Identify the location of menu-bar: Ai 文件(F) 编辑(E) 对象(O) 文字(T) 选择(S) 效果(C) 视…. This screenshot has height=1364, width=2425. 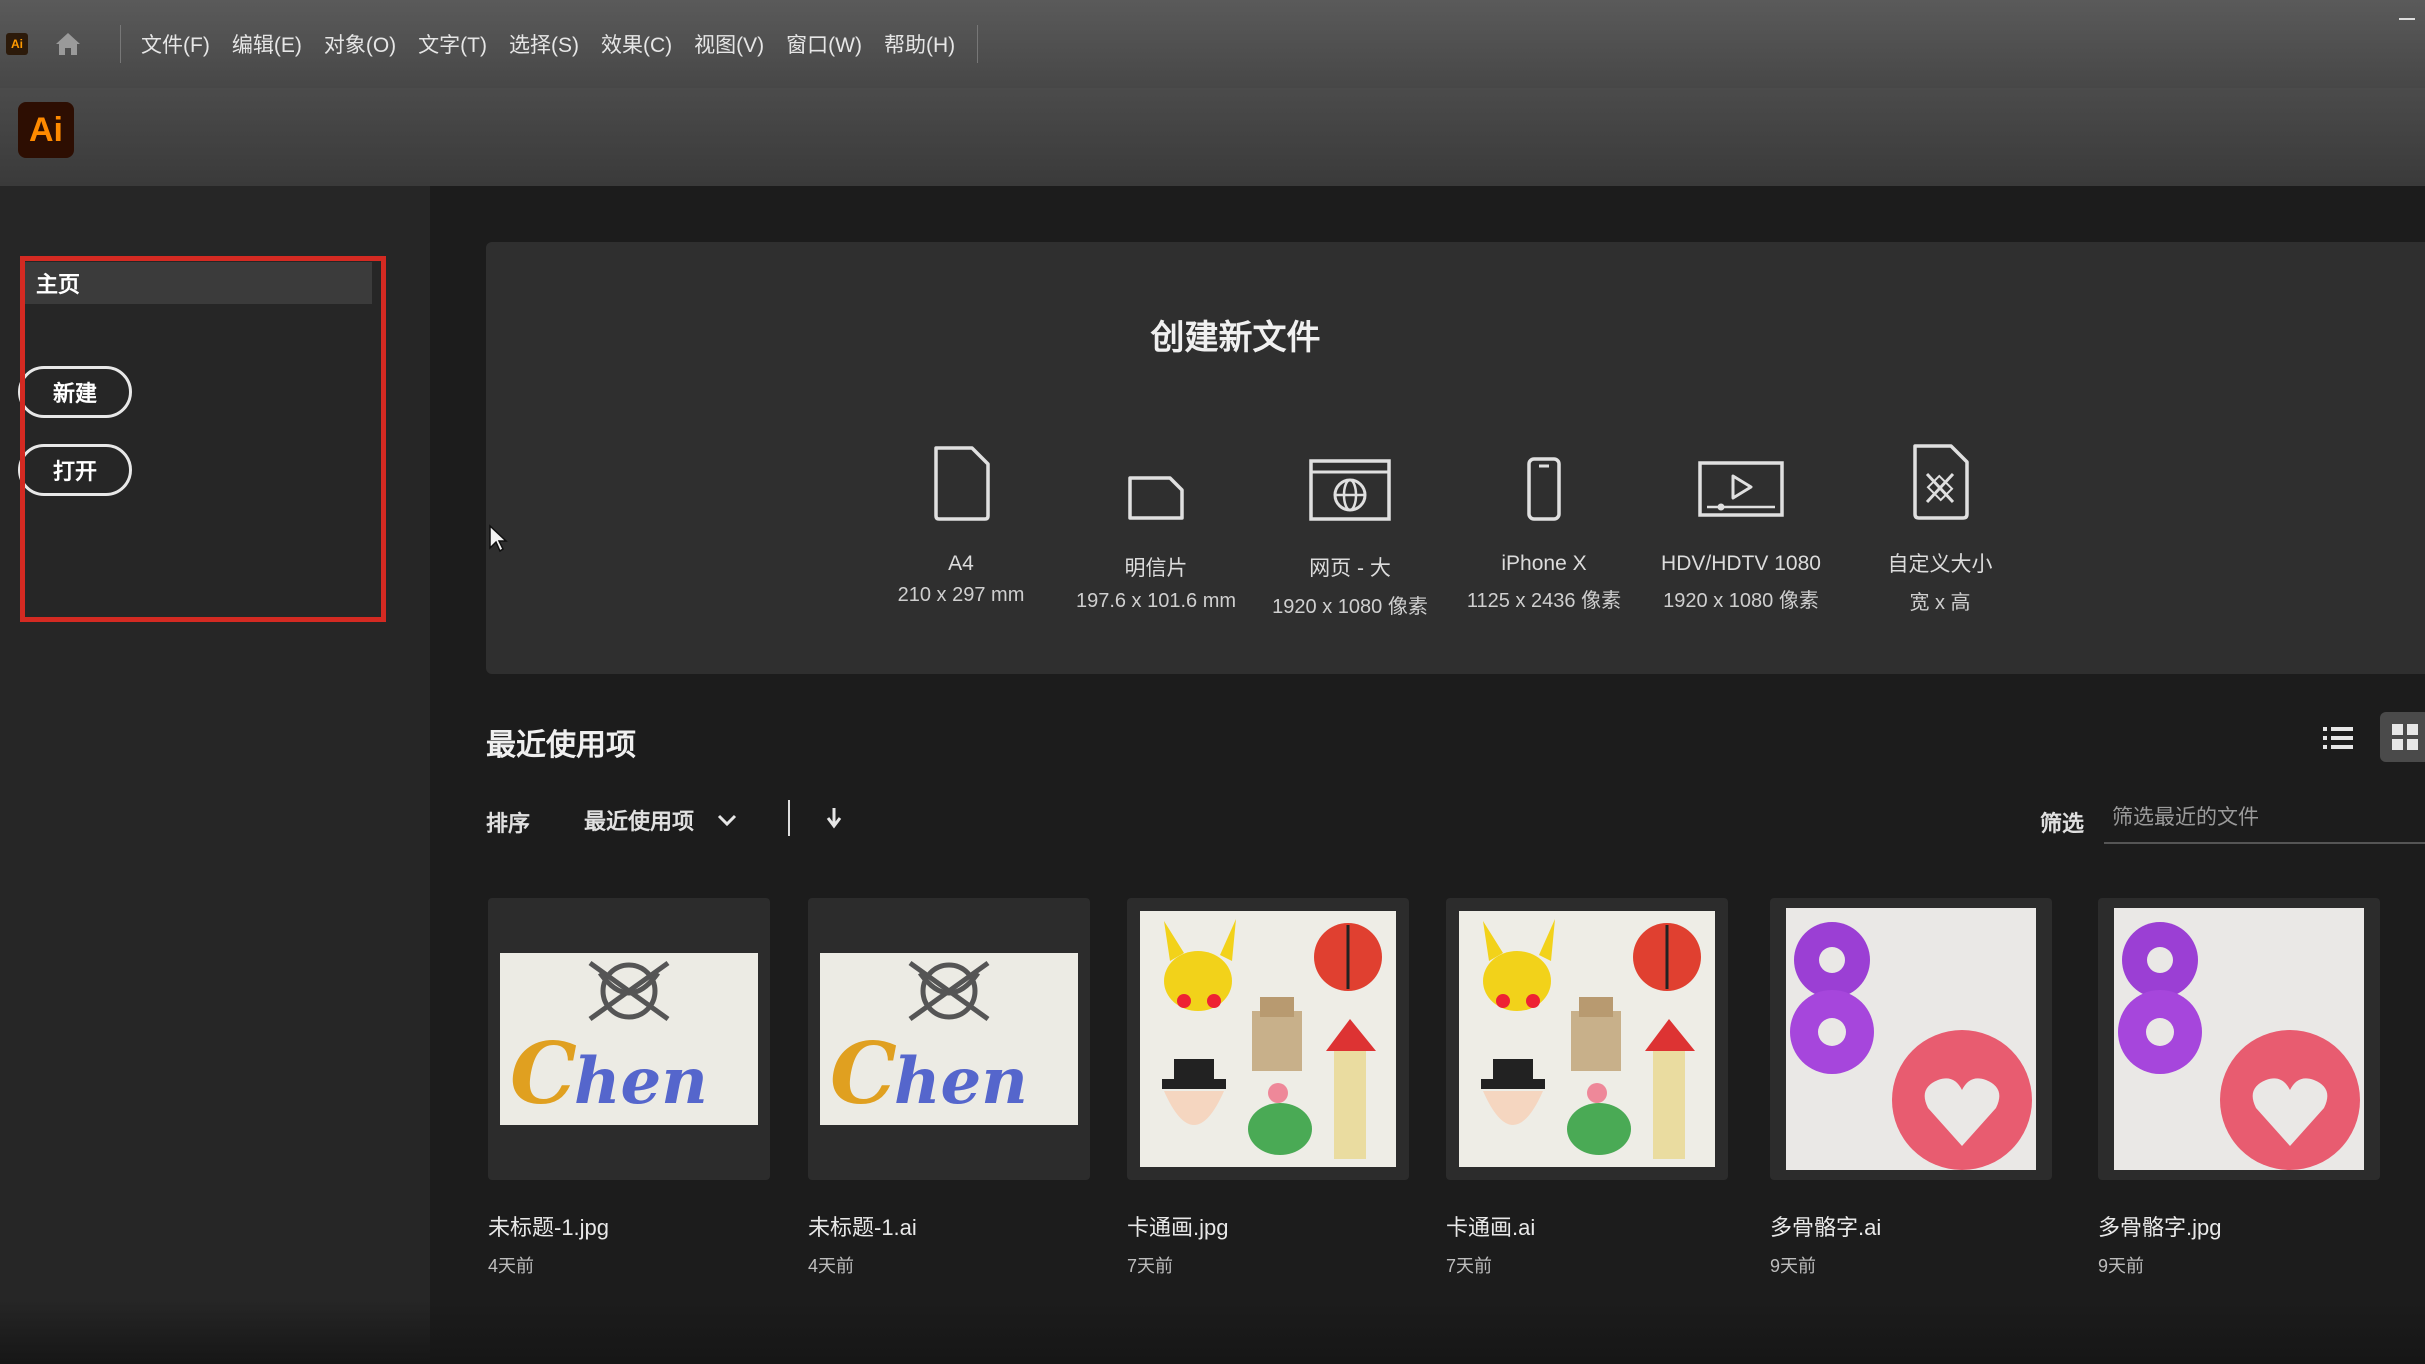
(1212, 44).